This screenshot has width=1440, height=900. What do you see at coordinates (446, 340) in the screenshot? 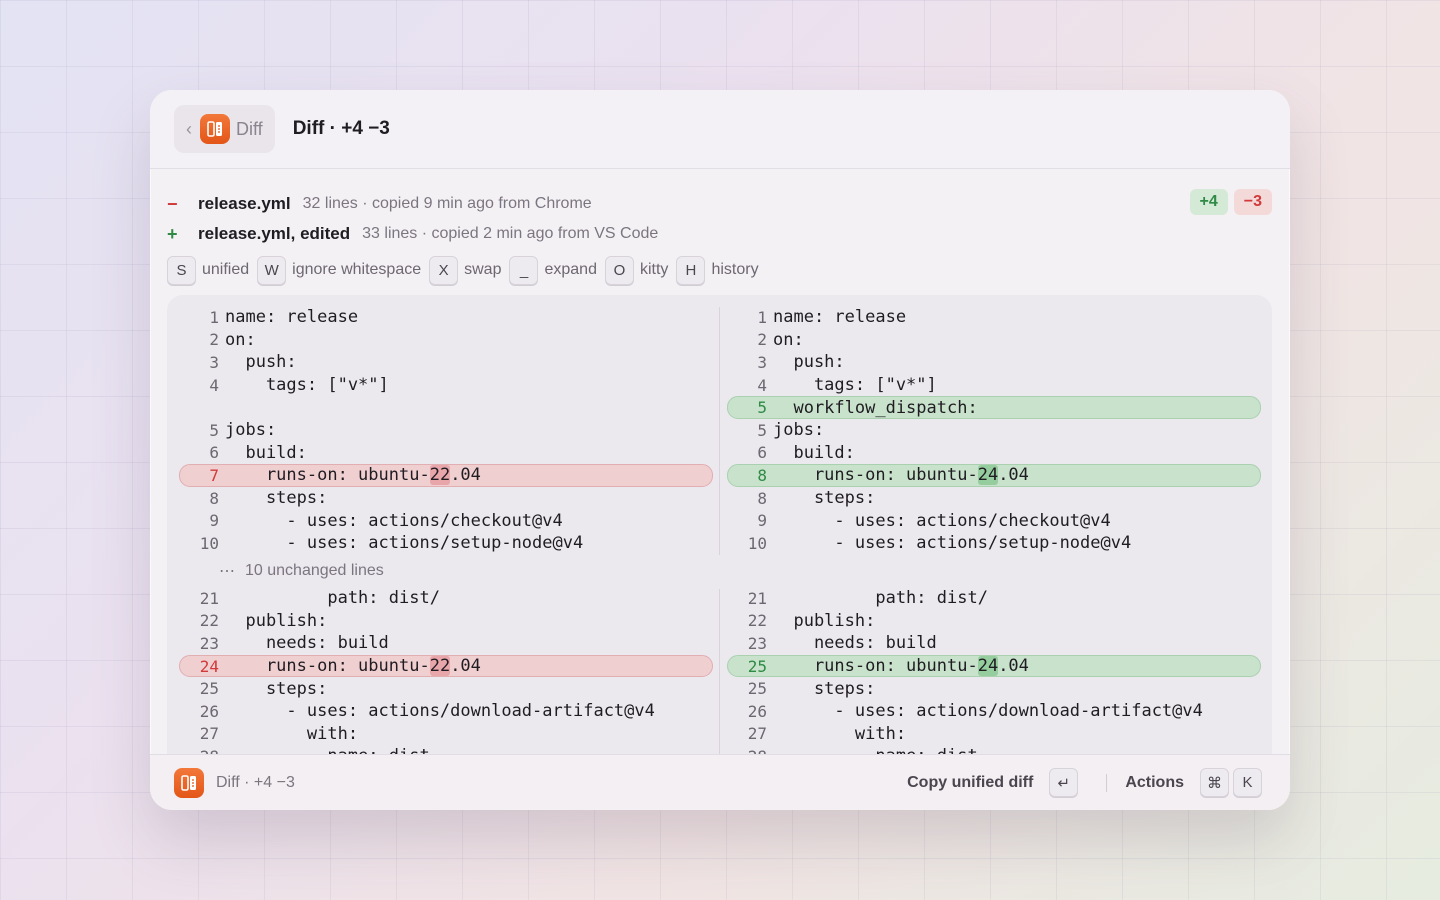
I see `code-line: 2 on:` at bounding box center [446, 340].